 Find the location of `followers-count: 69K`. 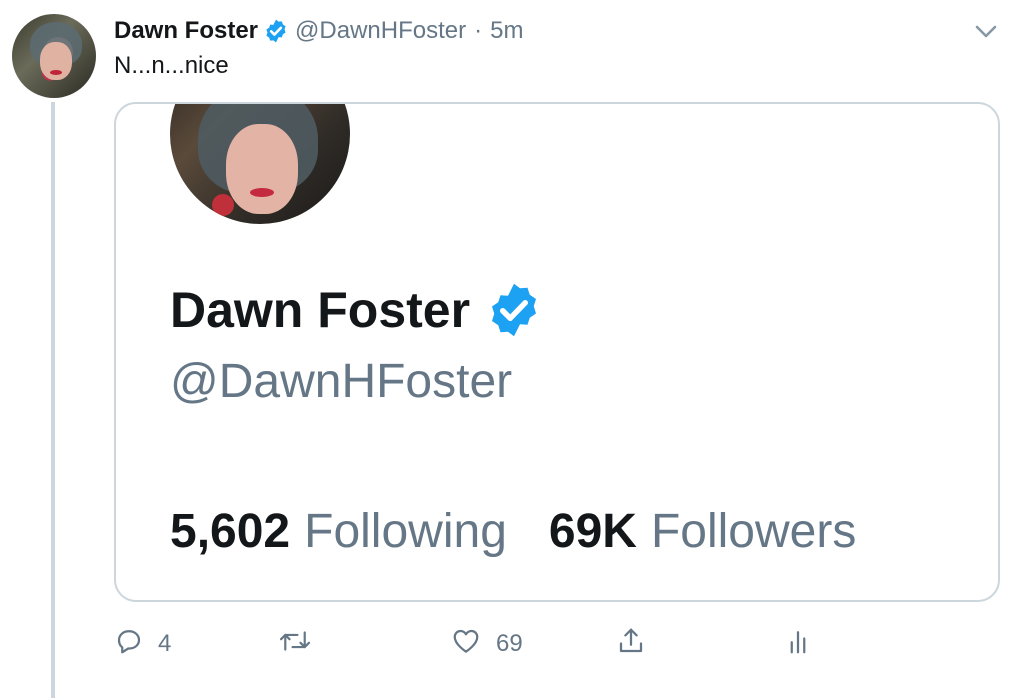

followers-count: 69K is located at coordinates (592, 531).